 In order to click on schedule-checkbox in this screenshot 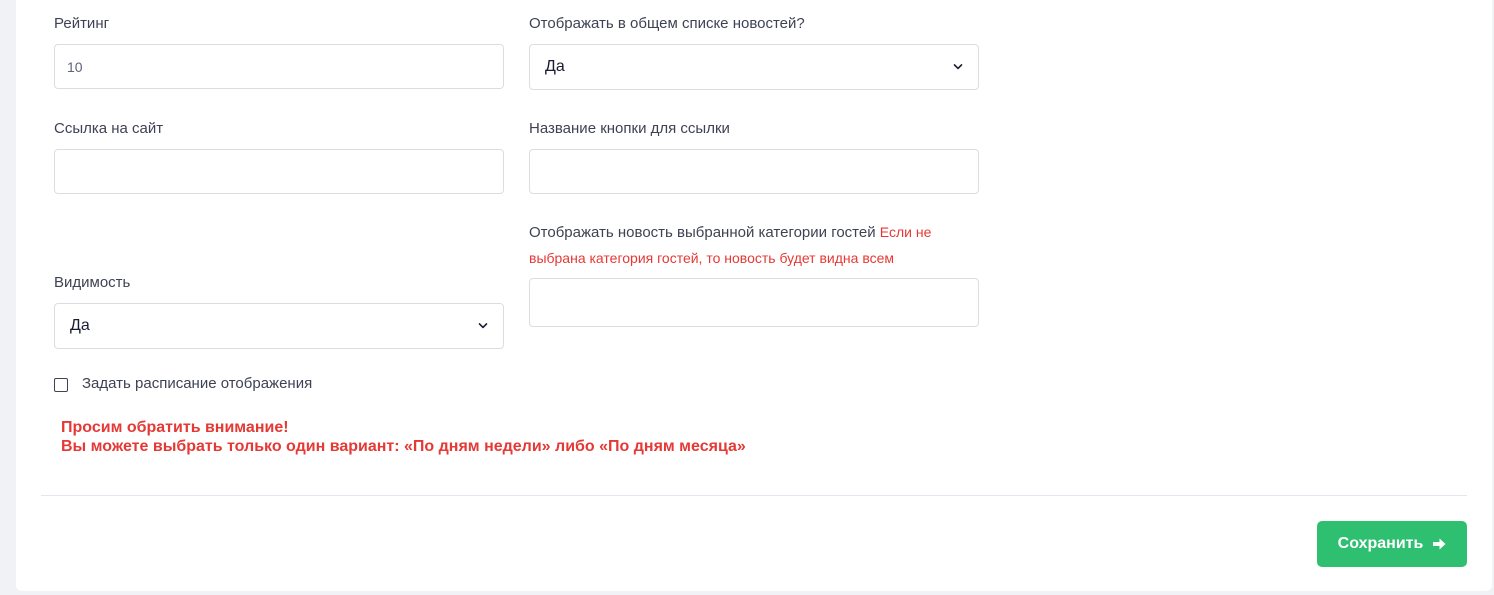, I will do `click(61, 385)`.